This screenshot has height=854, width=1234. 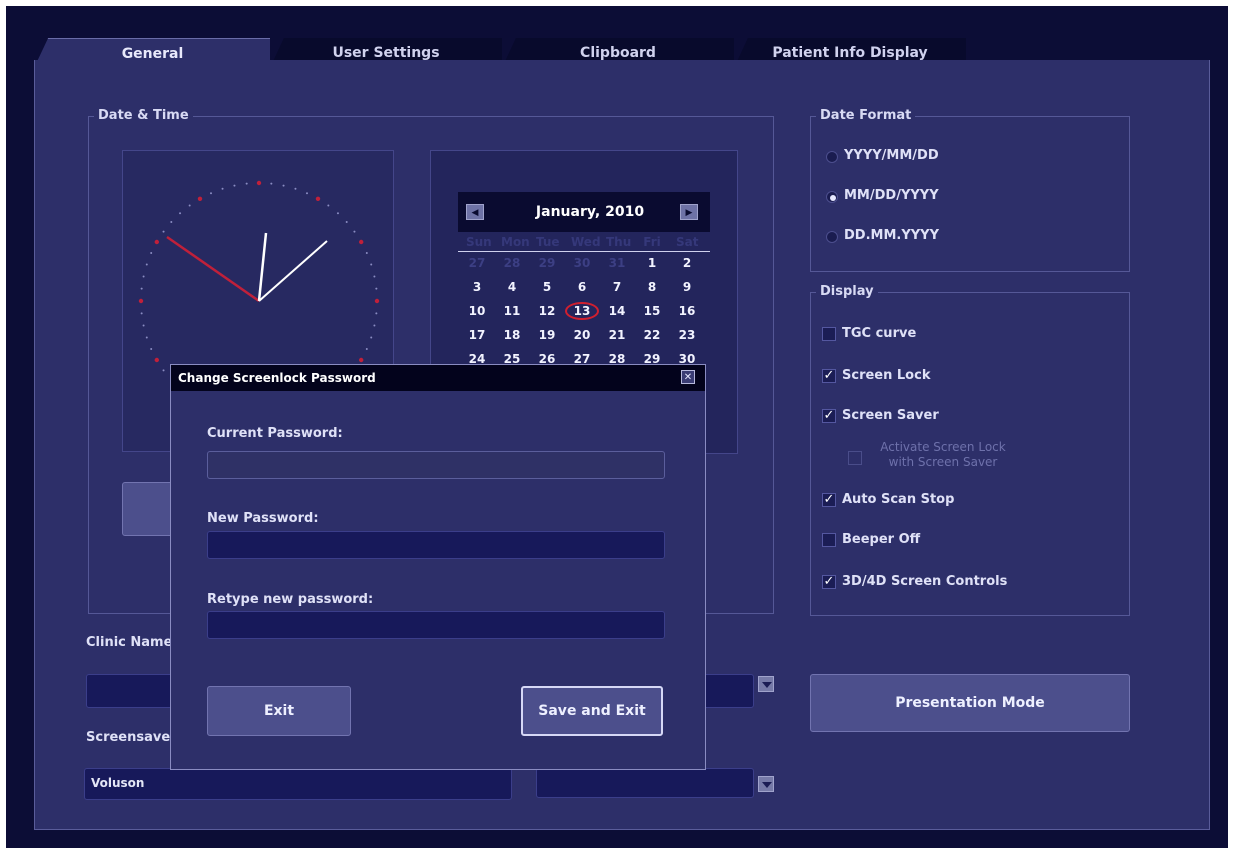 I want to click on new-password-label: New Password:, so click(x=263, y=518).